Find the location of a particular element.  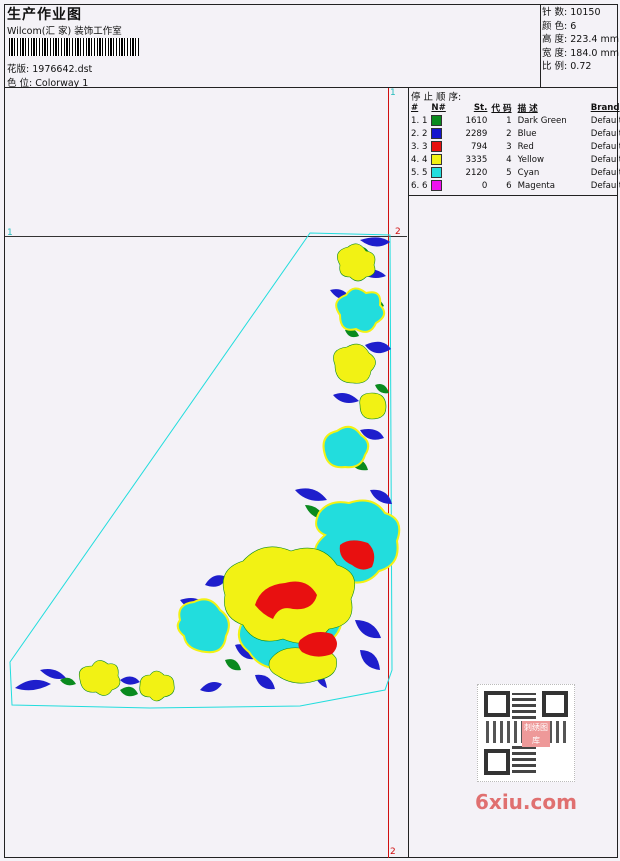

marker-2-right: 2 is located at coordinates (398, 232).